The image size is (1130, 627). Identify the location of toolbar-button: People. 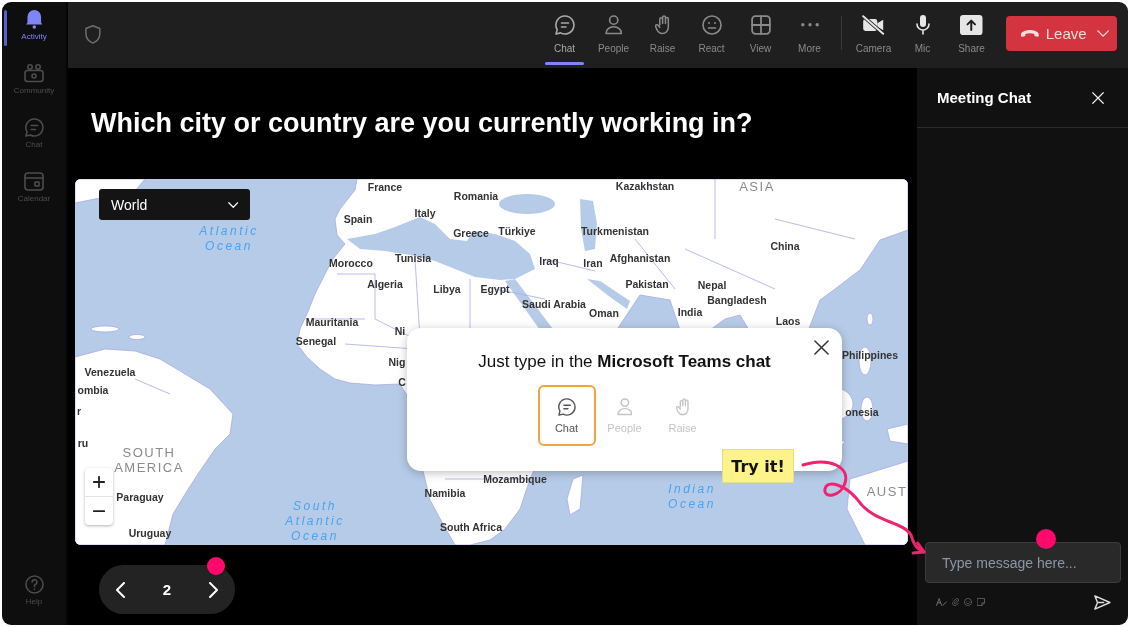
(613, 35).